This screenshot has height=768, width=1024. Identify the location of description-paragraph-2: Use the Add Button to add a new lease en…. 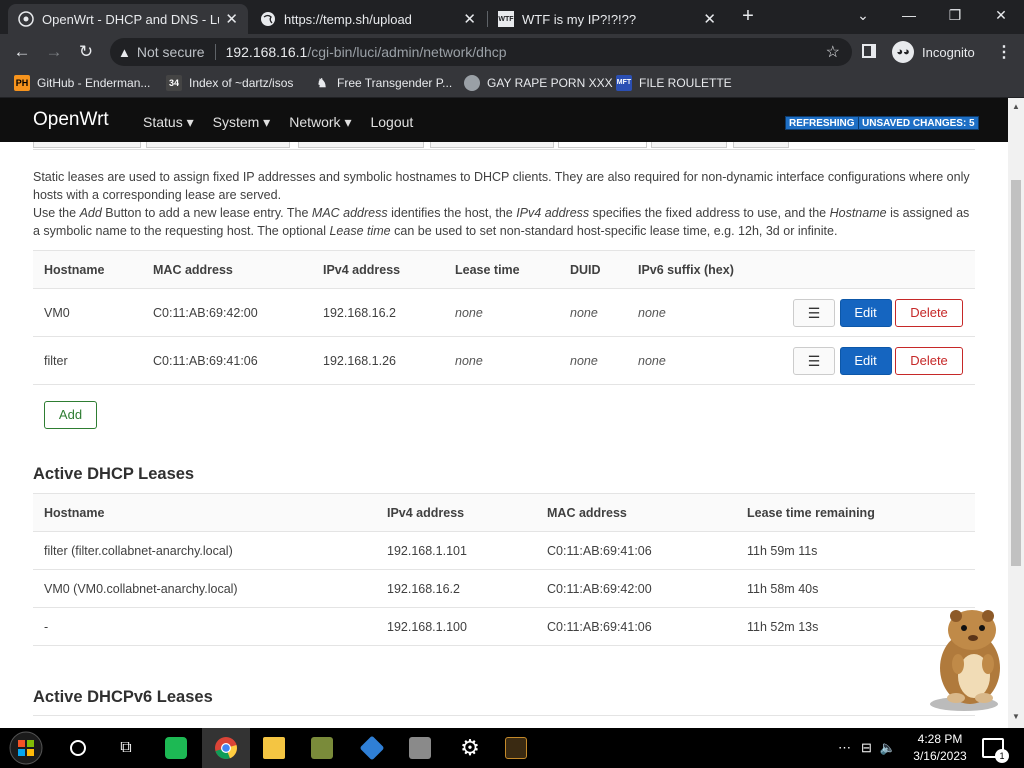
(501, 222).